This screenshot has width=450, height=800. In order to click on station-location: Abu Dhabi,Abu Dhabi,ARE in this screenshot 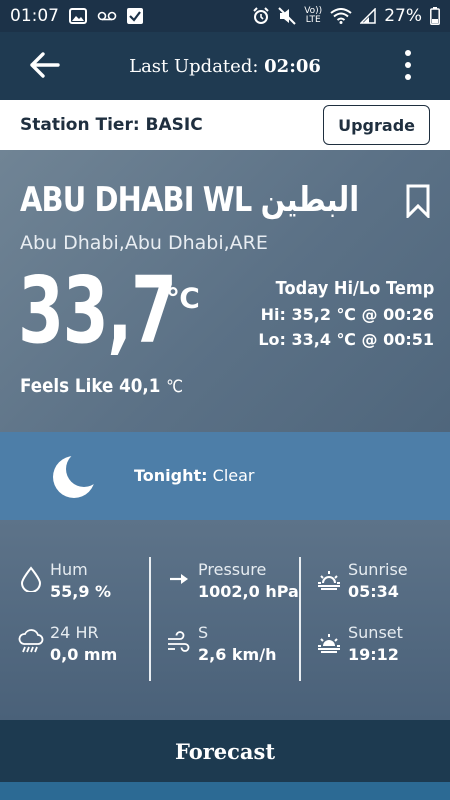, I will do `click(144, 243)`.